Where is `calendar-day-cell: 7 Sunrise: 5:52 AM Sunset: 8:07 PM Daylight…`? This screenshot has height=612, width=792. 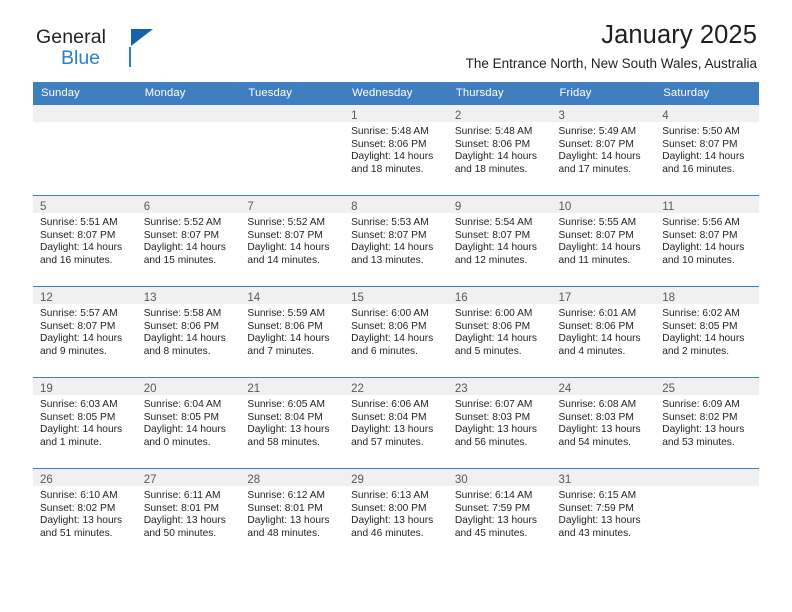 calendar-day-cell: 7 Sunrise: 5:52 AM Sunset: 8:07 PM Daylight… is located at coordinates (292, 241).